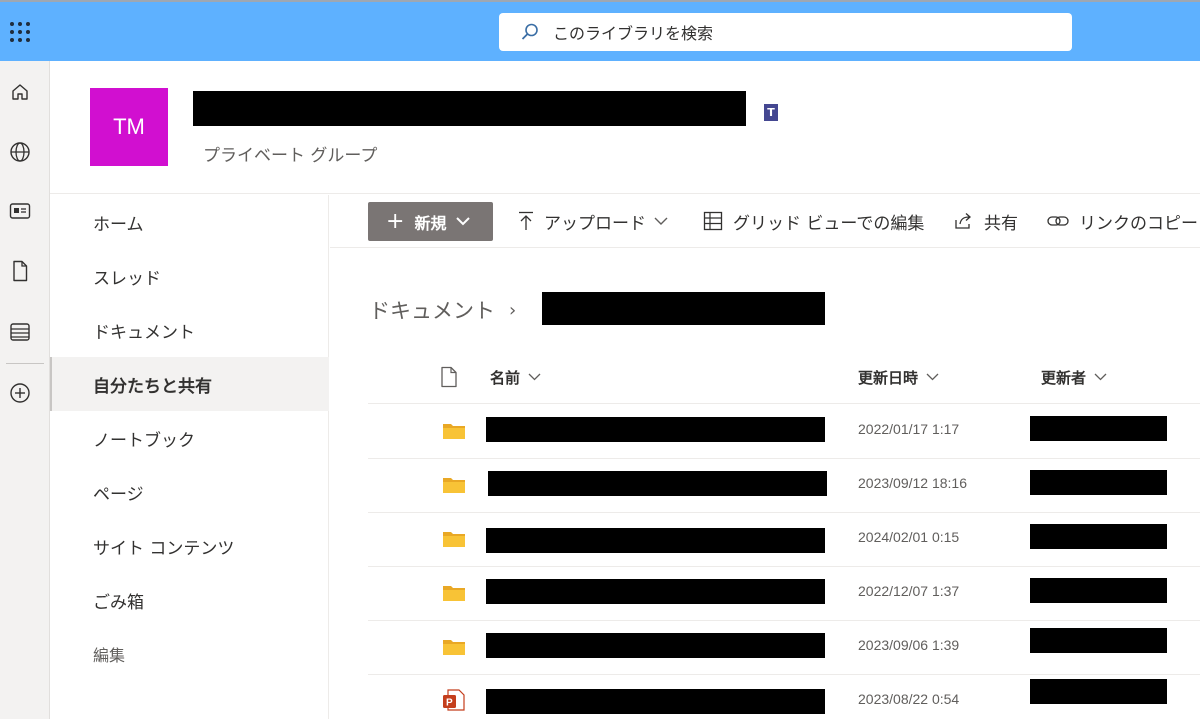 This screenshot has width=1200, height=728. What do you see at coordinates (909, 537) in the screenshot?
I see `modified-date: 2024/02/01 0:15` at bounding box center [909, 537].